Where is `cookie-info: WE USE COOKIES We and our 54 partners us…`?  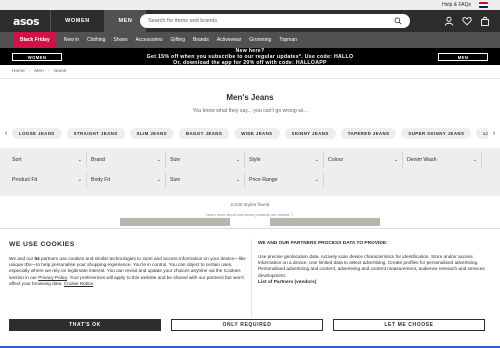 cookie-info: WE USE COOKIES We and our 54 partners us… is located at coordinates (129, 264).